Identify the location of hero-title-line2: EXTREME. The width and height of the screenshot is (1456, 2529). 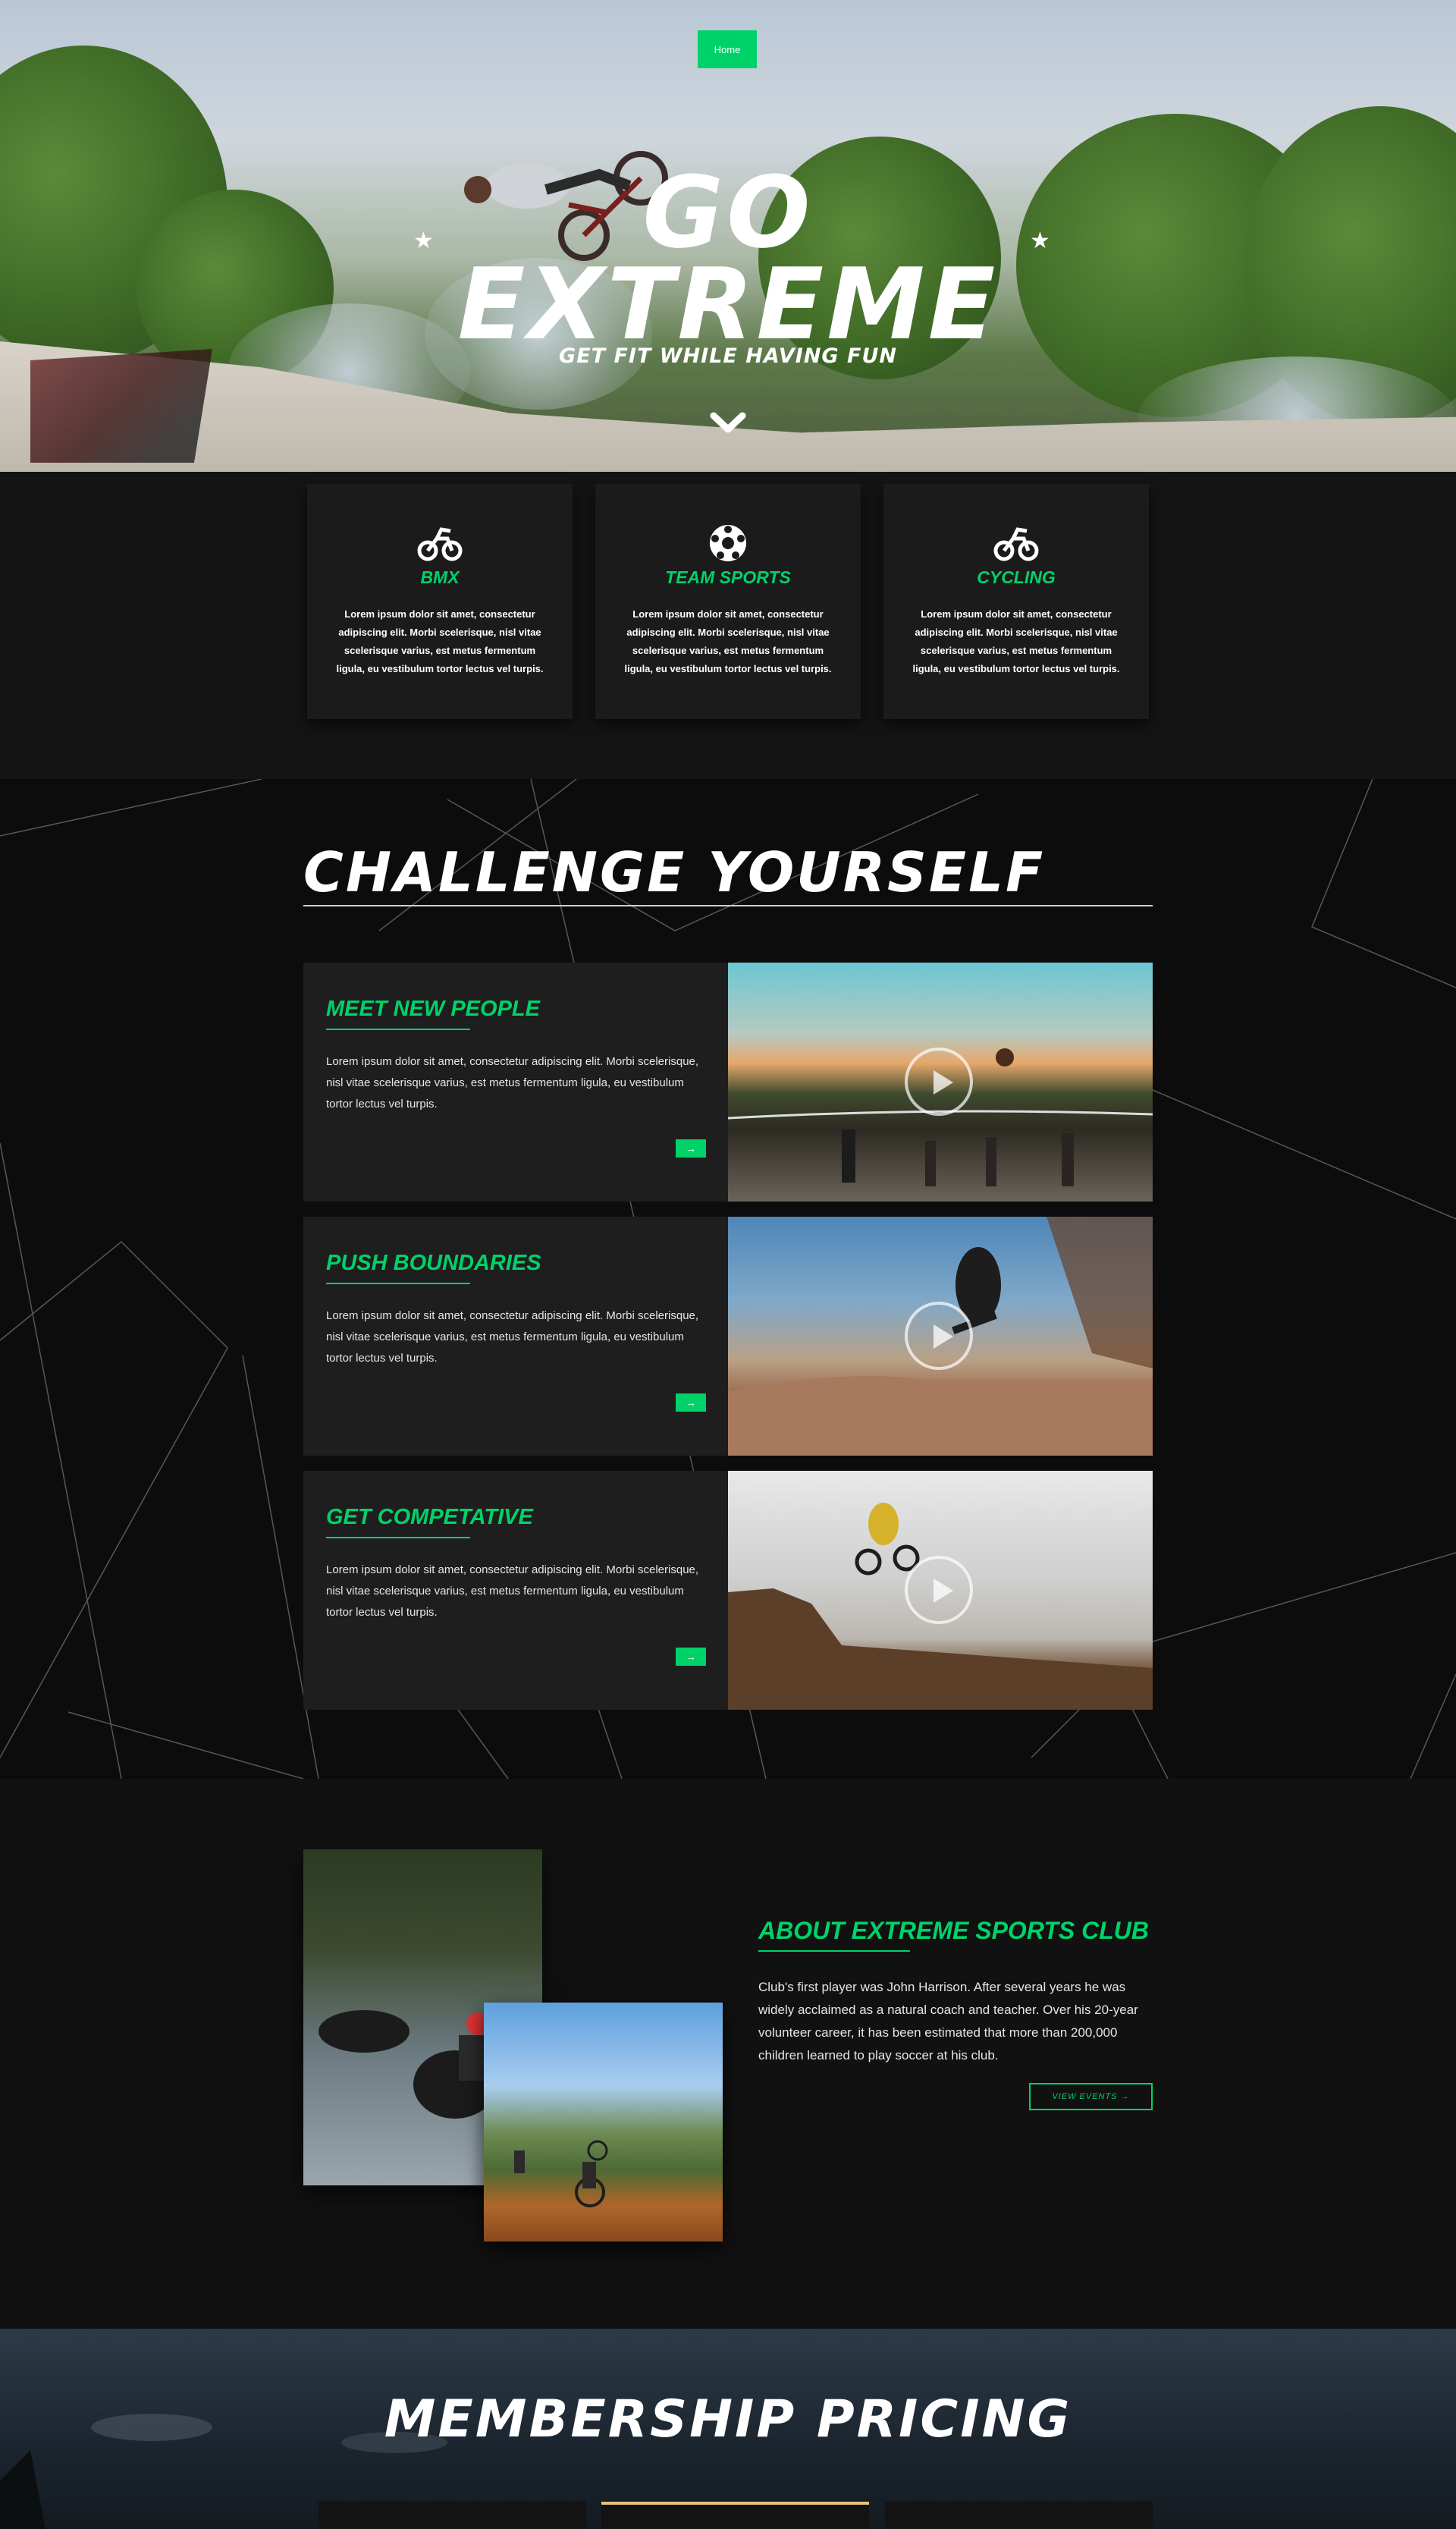
(728, 304).